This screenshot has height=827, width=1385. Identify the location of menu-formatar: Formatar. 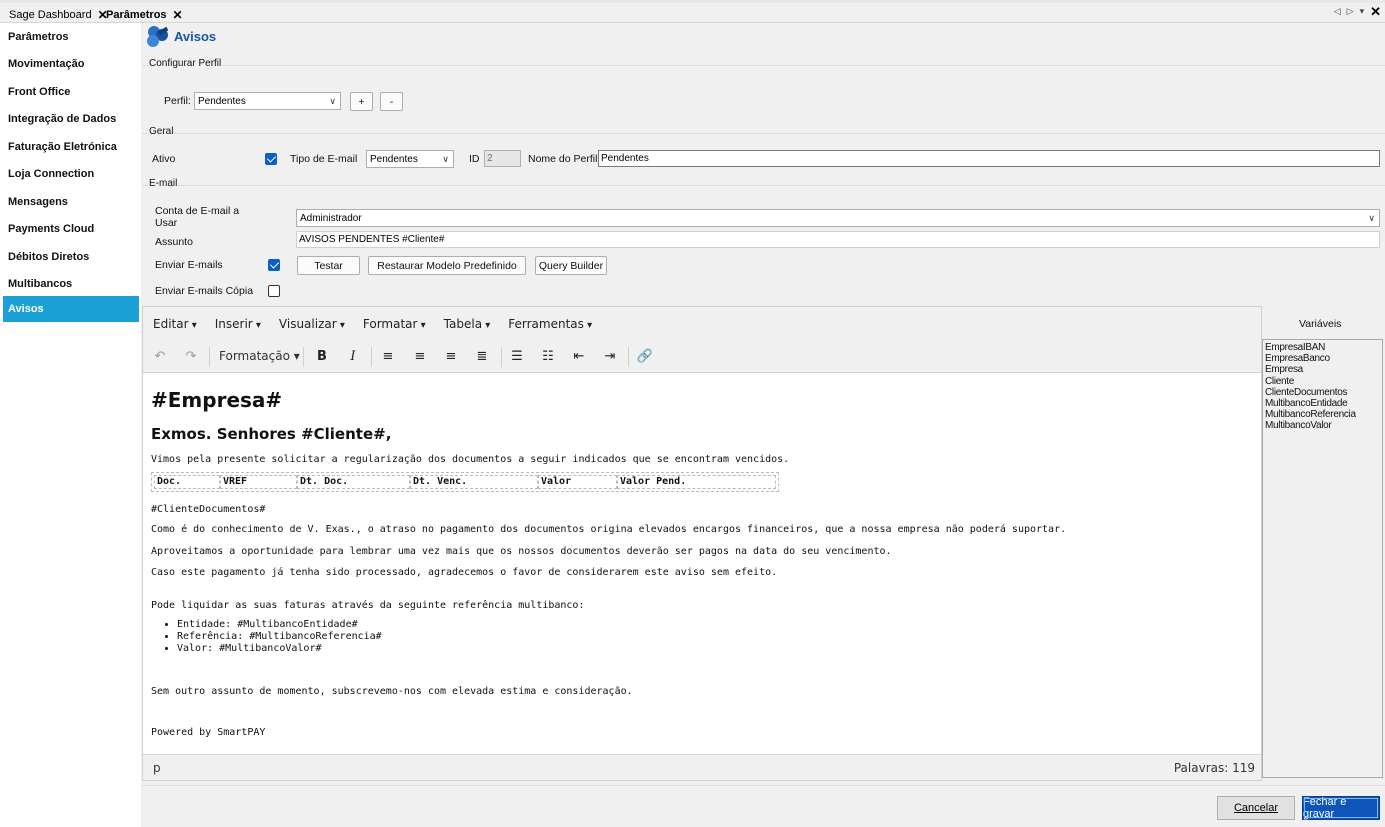
(394, 324).